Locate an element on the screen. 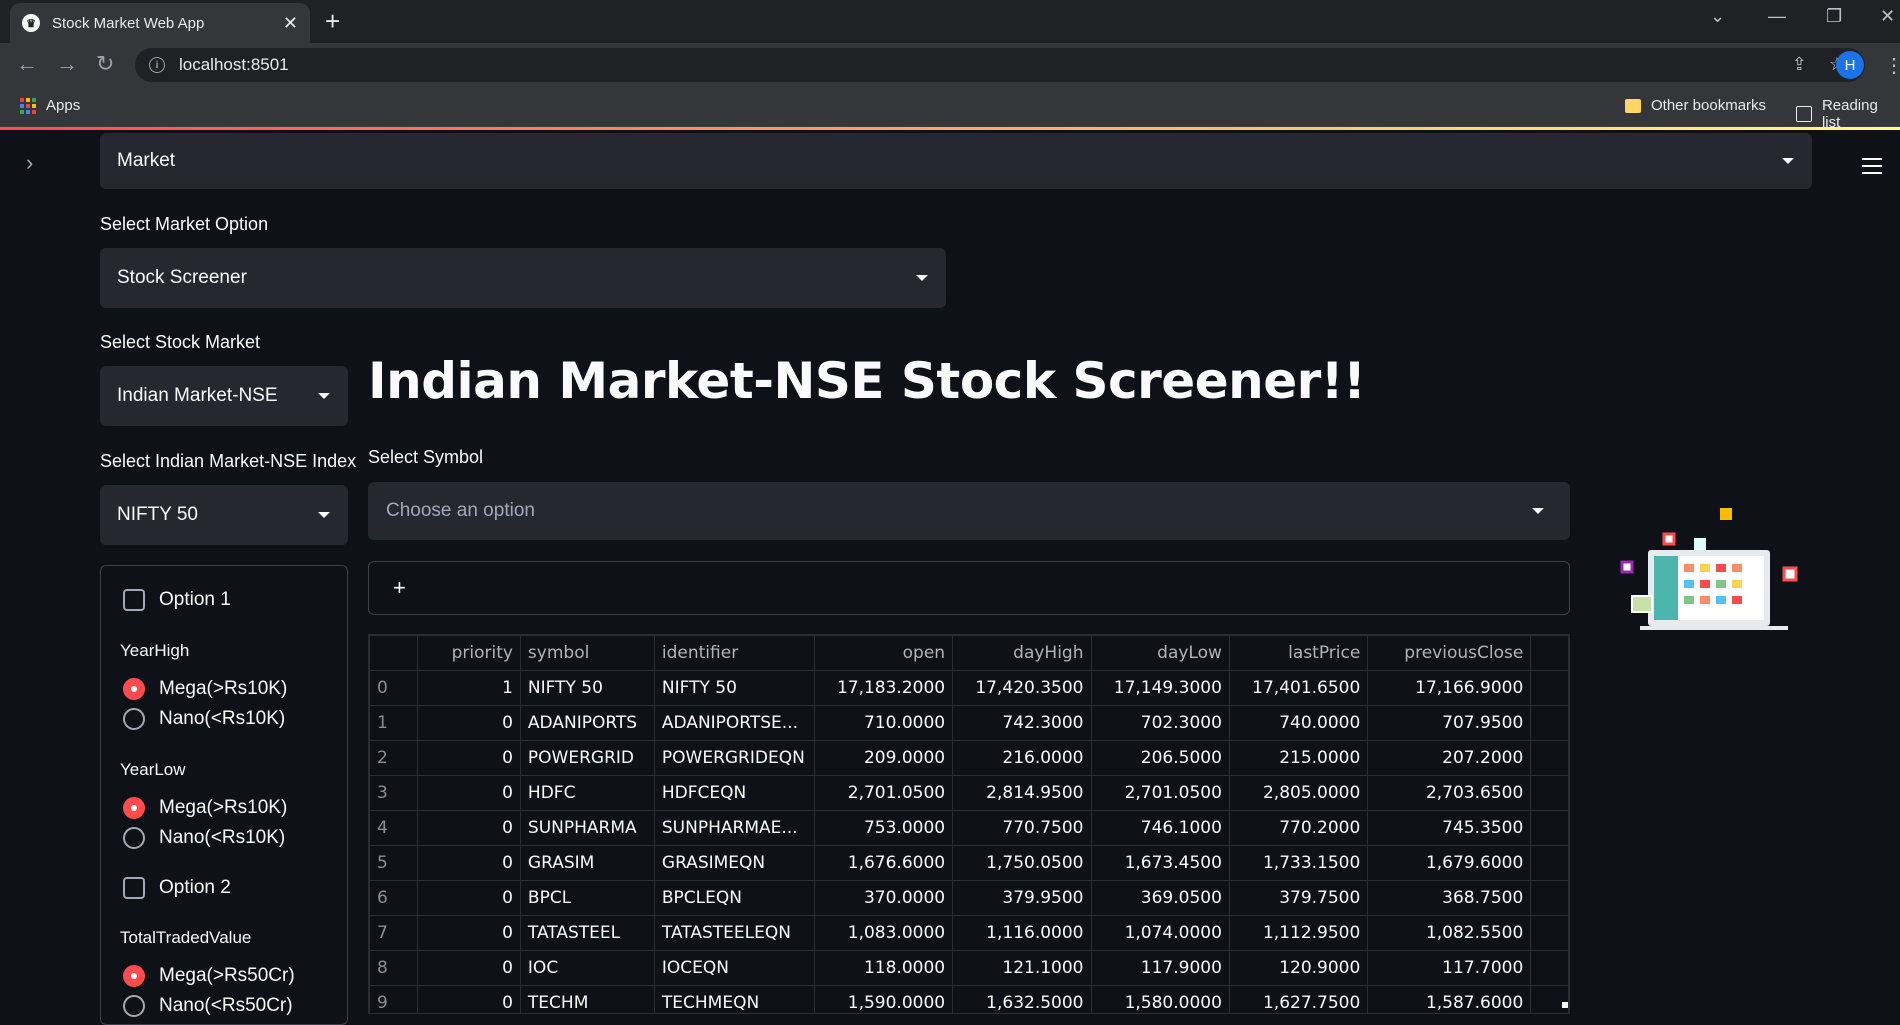  expander: + is located at coordinates (969, 588).